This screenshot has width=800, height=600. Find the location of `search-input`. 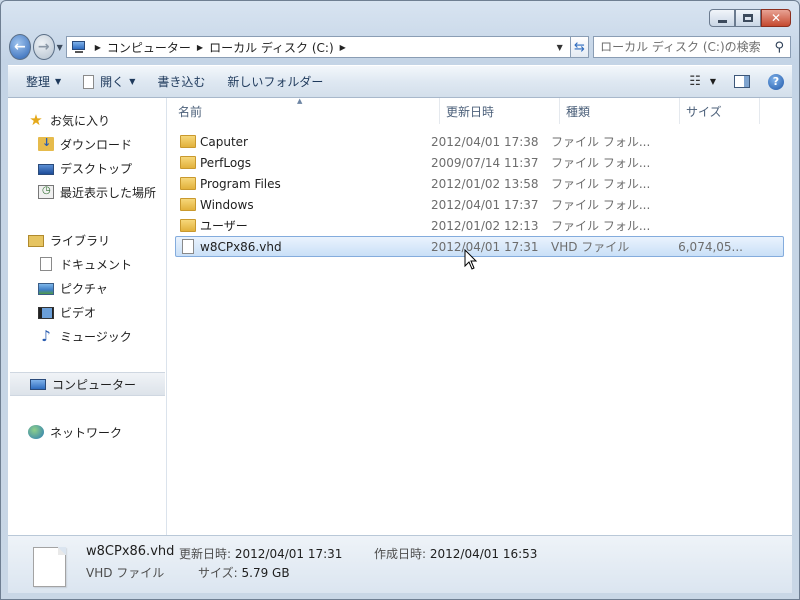

search-input is located at coordinates (687, 47).